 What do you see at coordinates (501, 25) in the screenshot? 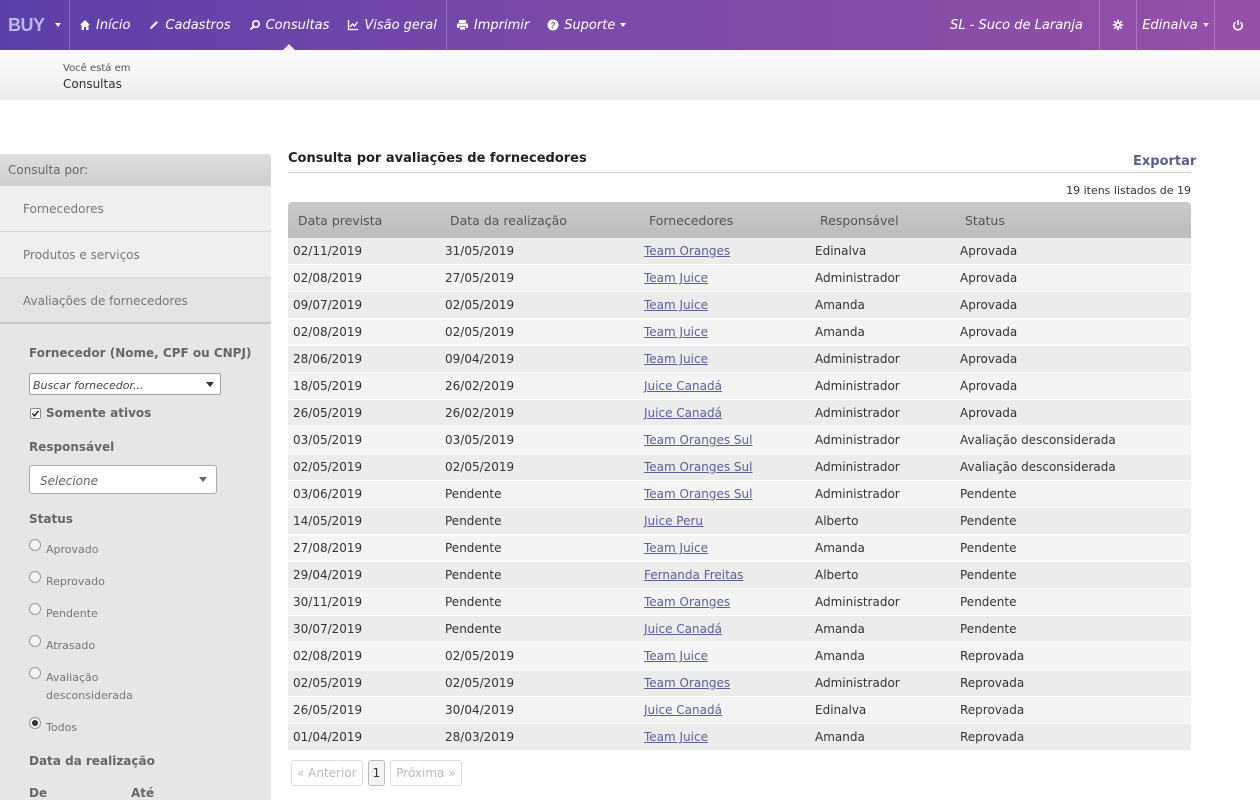
I see `nav-label: Imprimir` at bounding box center [501, 25].